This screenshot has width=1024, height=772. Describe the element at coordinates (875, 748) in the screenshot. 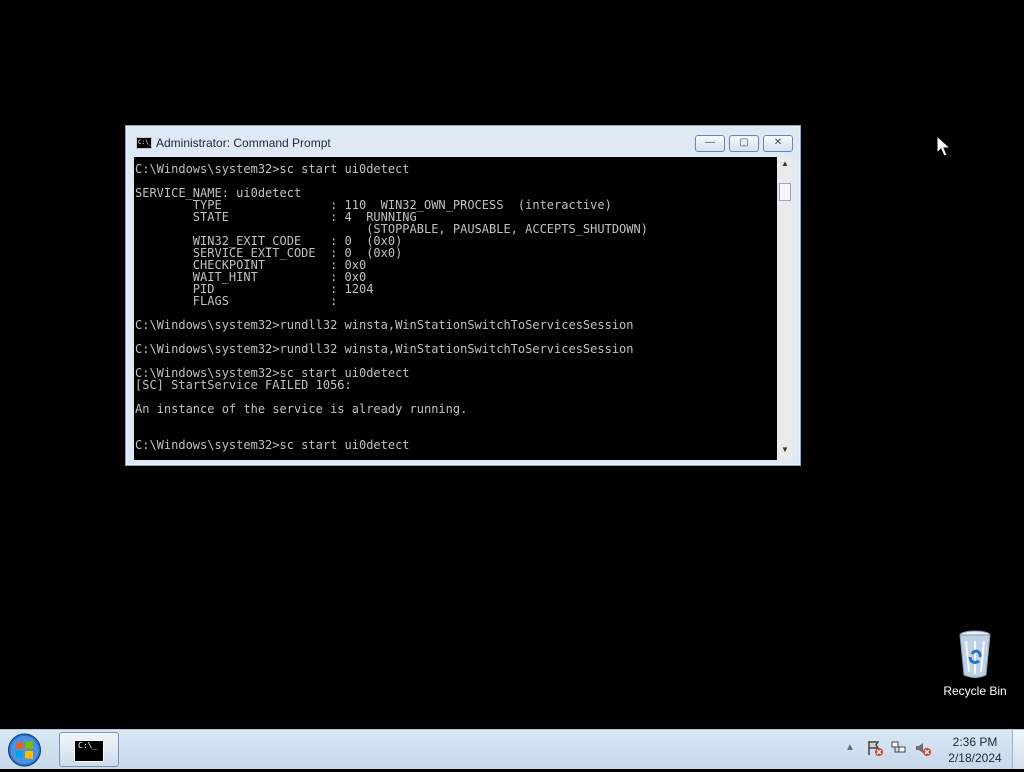

I see `flag-error-icon` at that location.